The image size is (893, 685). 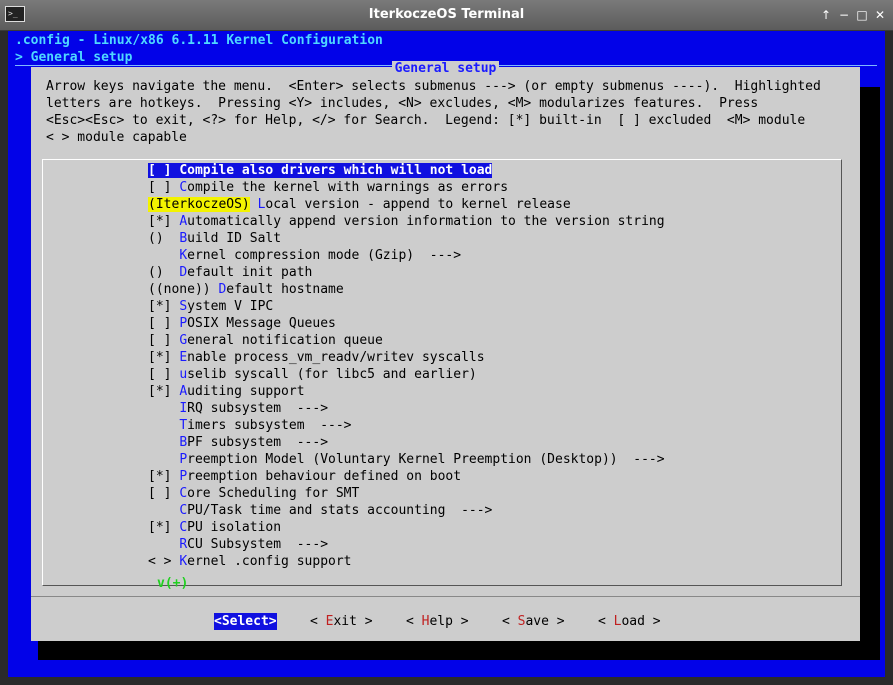 What do you see at coordinates (269, 425) in the screenshot?
I see `menu-item-label: imers subsystem --->` at bounding box center [269, 425].